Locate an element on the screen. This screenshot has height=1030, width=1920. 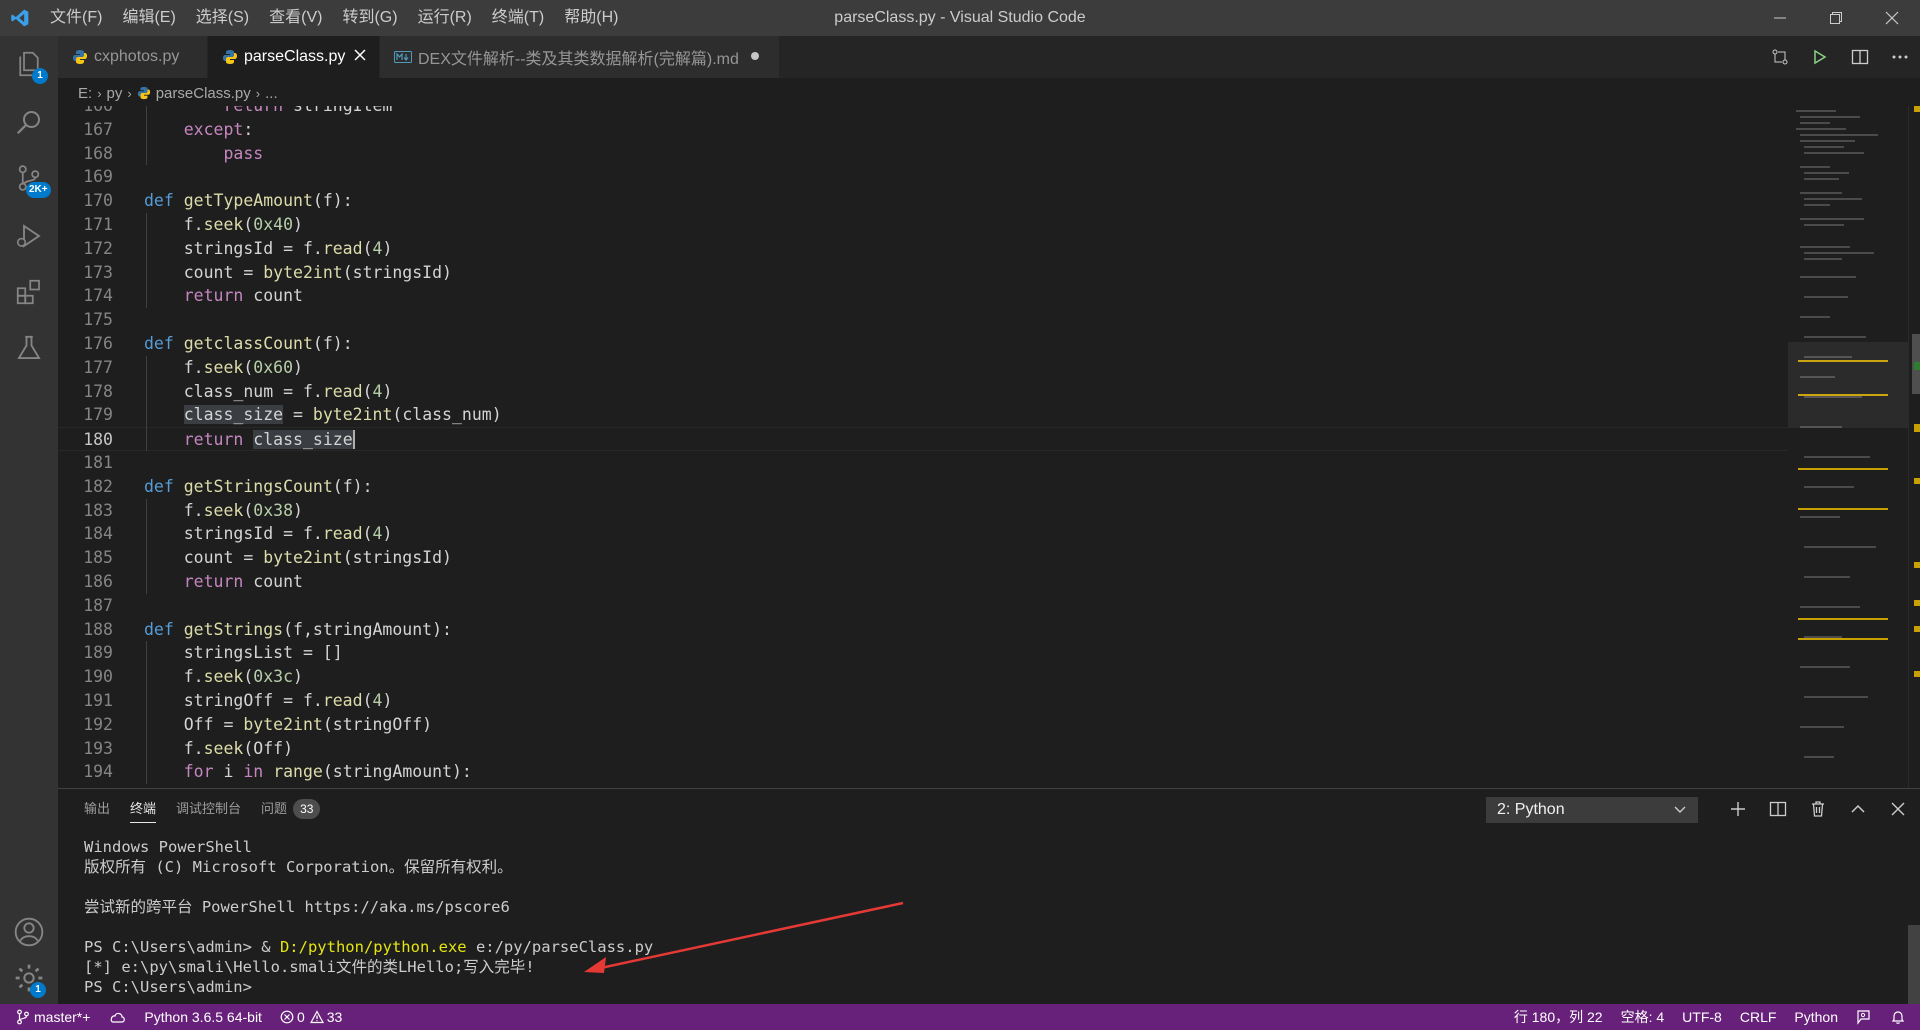
terminal-select: 2: Python is located at coordinates (1592, 810).